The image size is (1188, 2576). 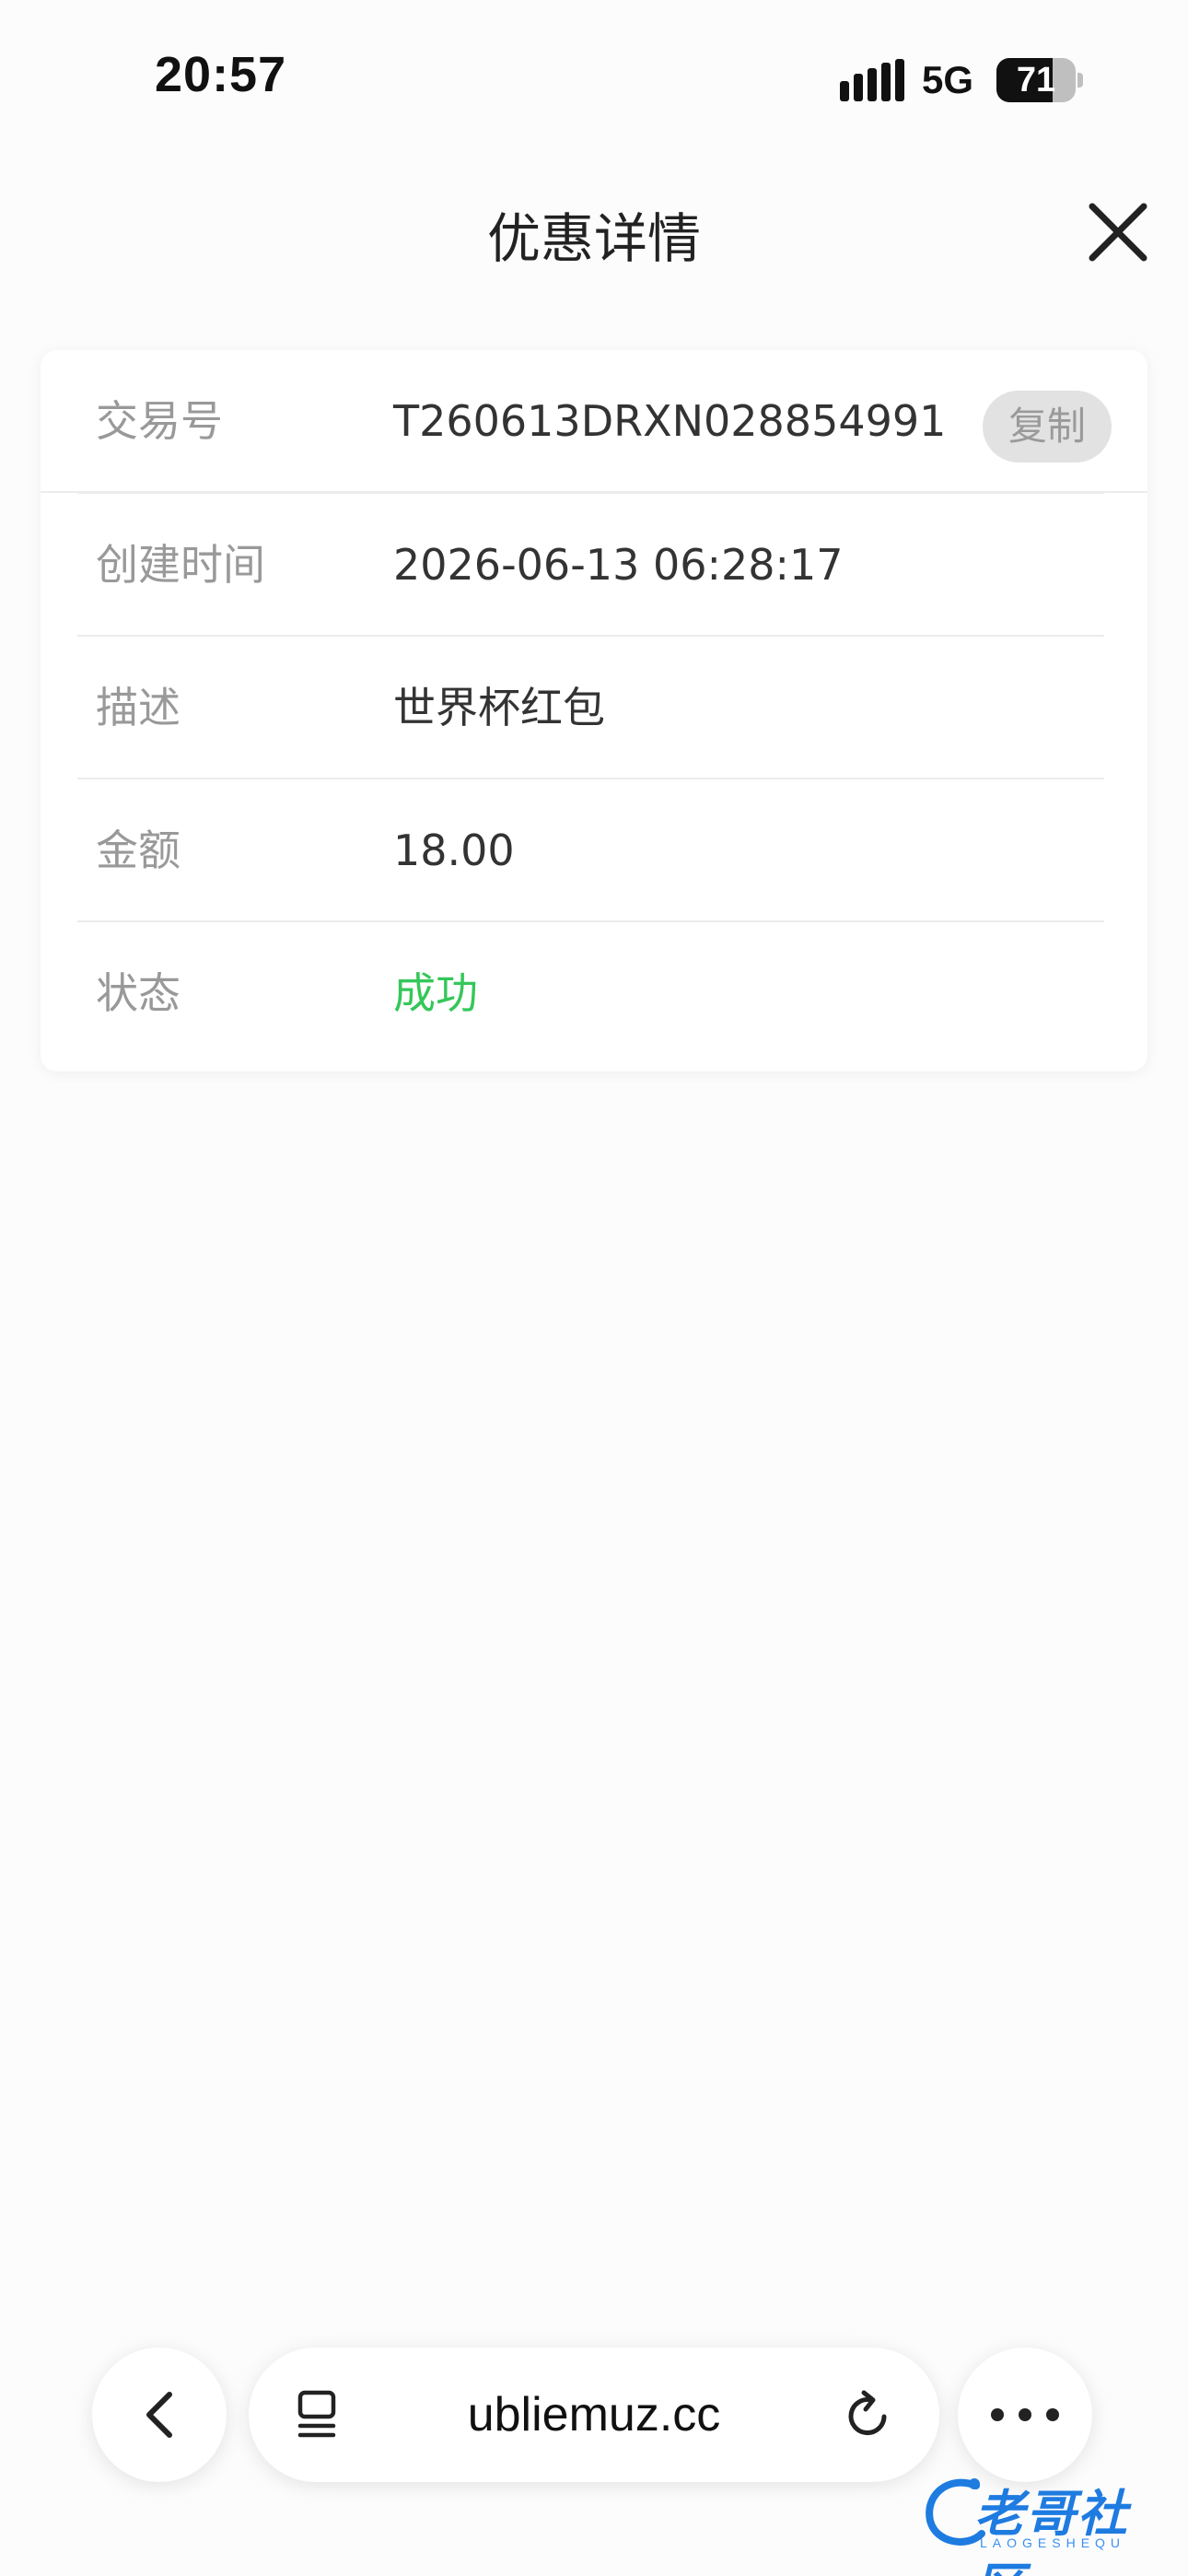 I want to click on detail-row-amount: 金额 18.00, so click(x=594, y=850).